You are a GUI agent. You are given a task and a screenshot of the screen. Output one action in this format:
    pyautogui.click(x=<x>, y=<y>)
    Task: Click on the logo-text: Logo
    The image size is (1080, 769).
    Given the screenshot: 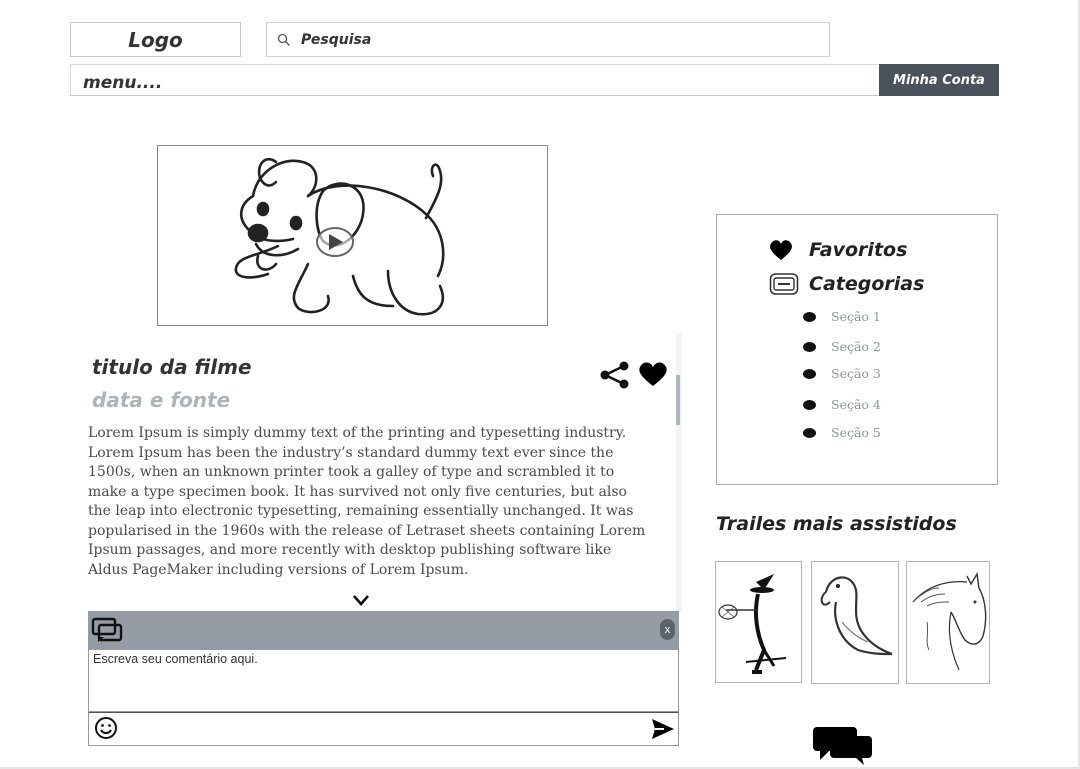 What is the action you would take?
    pyautogui.click(x=155, y=39)
    